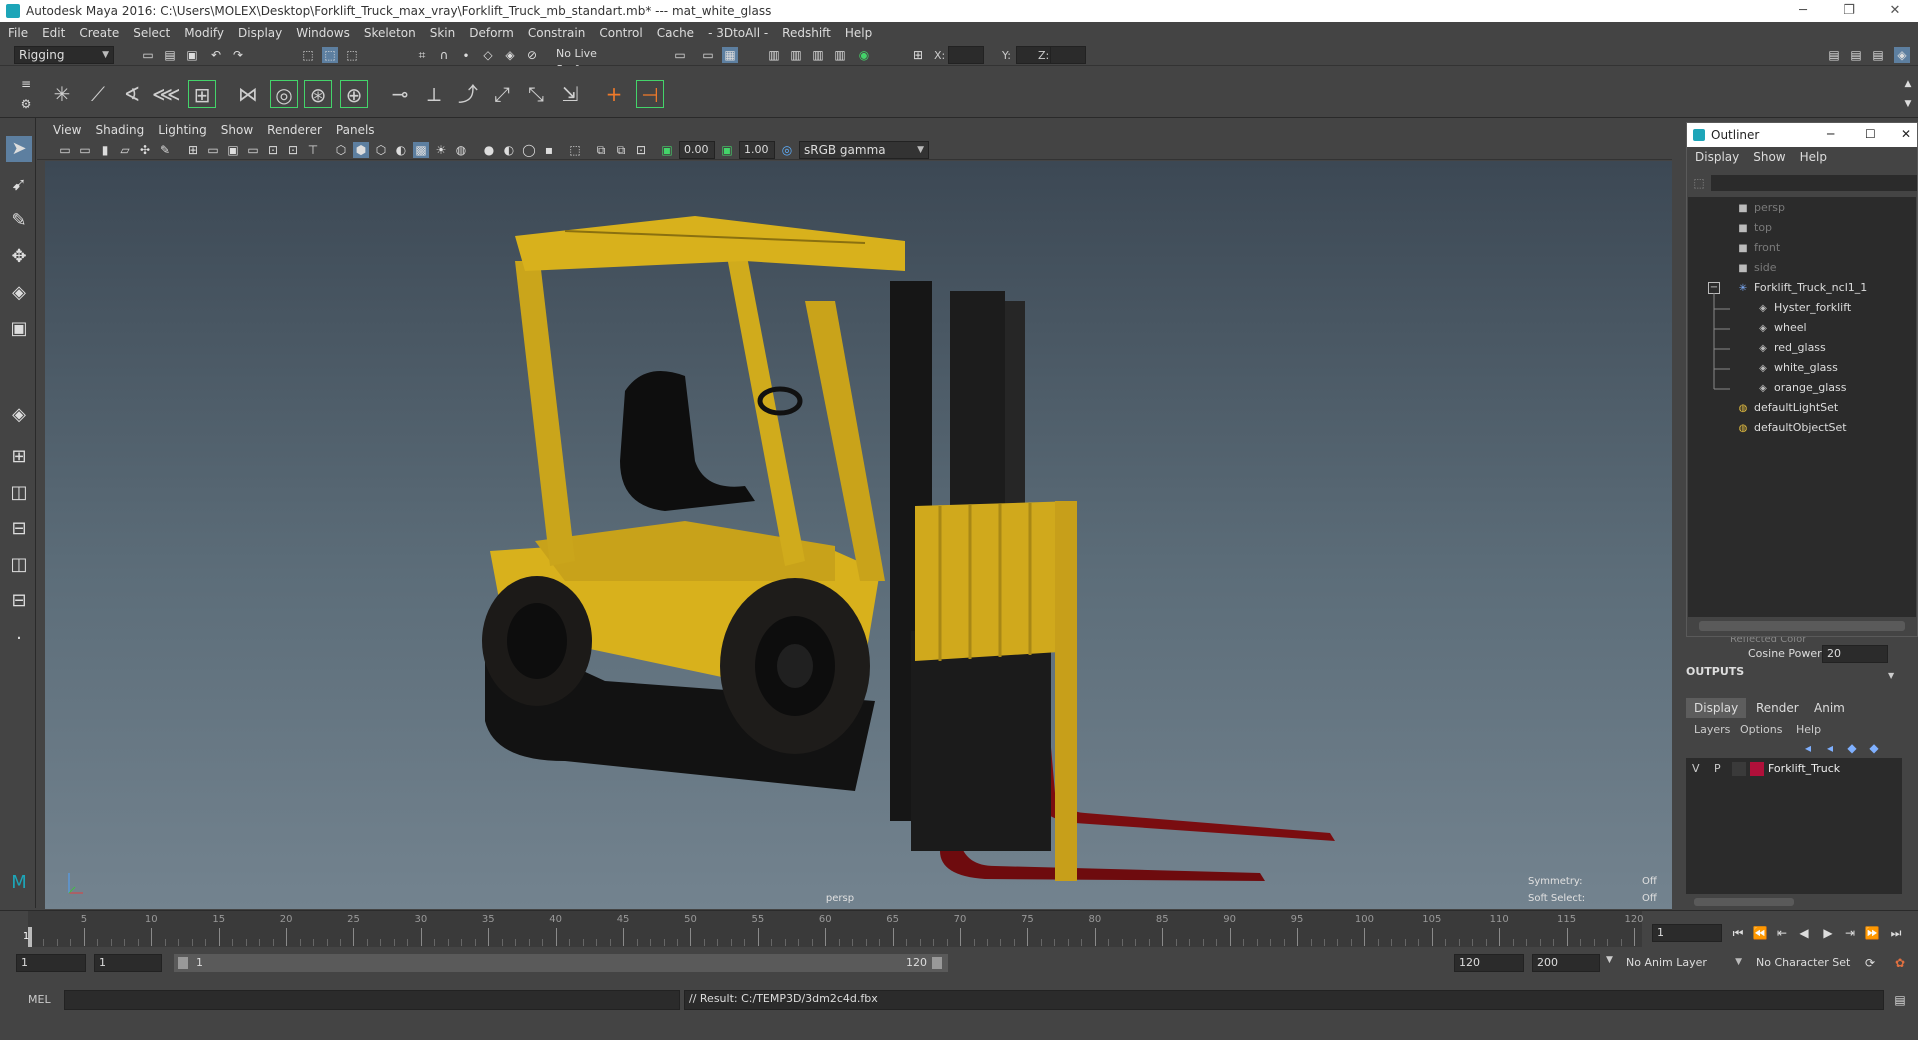 This screenshot has height=1040, width=1918. What do you see at coordinates (260, 33) in the screenshot?
I see `menu-display: Display` at bounding box center [260, 33].